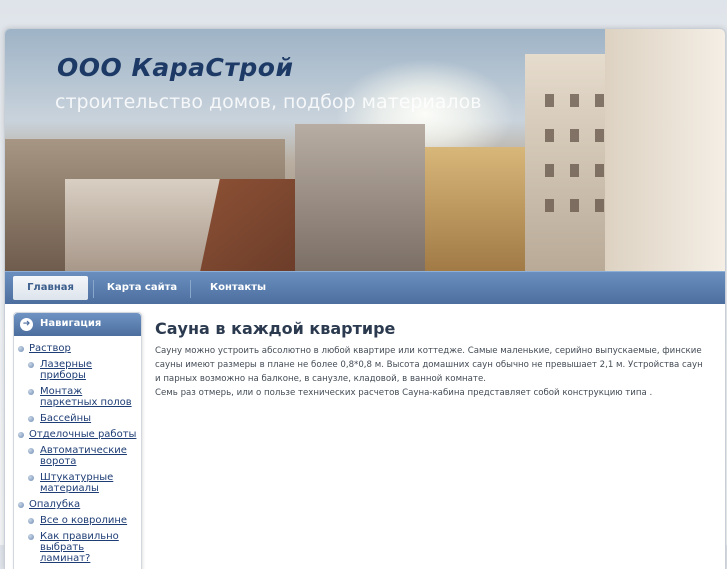 This screenshot has height=569, width=727. Describe the element at coordinates (275, 328) in the screenshot. I see `article-title: Сауна в каждой квартире` at that location.